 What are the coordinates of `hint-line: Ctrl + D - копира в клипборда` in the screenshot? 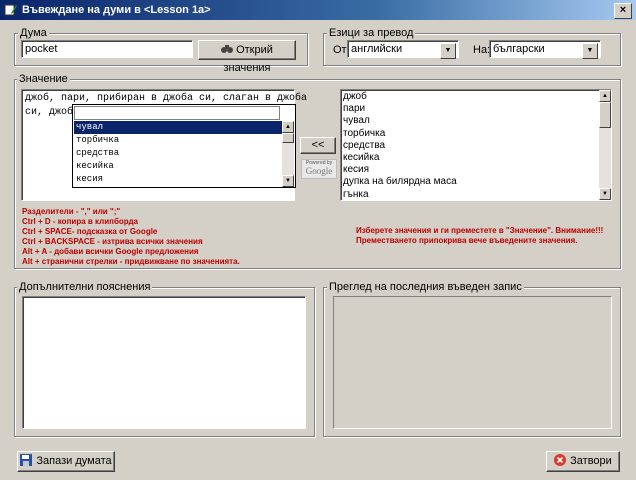 It's located at (80, 221).